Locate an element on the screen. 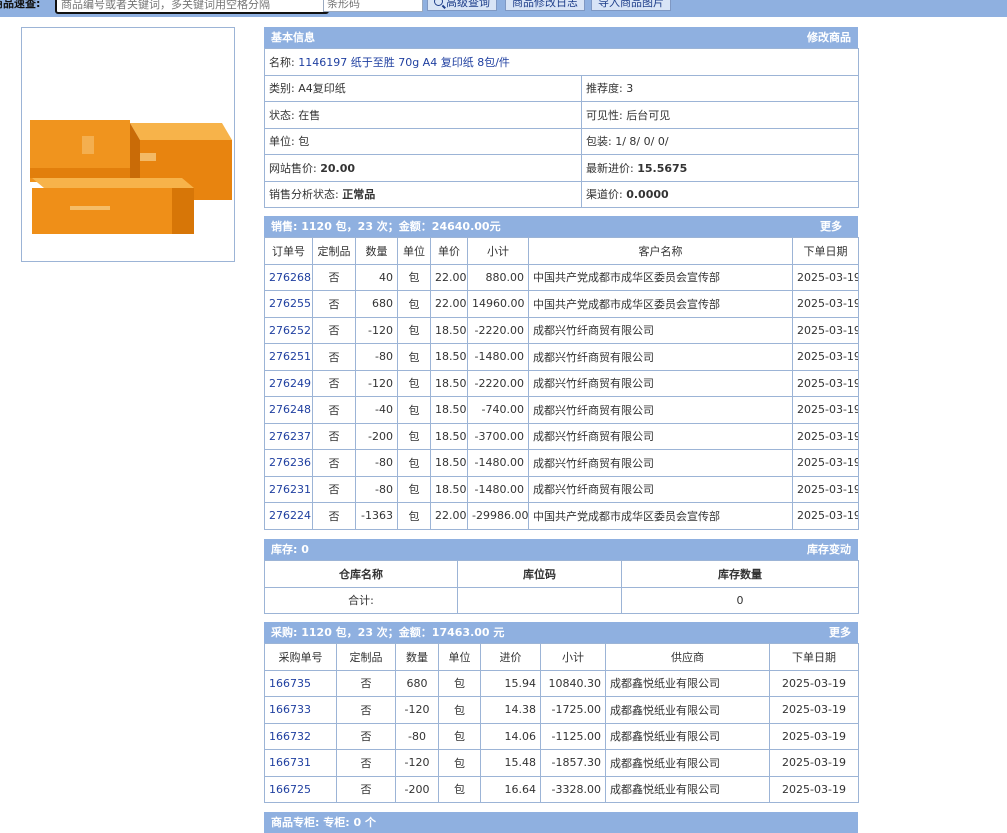 Image resolution: width=1007 pixels, height=833 pixels. stock-change-link: 库存变动 is located at coordinates (829, 549).